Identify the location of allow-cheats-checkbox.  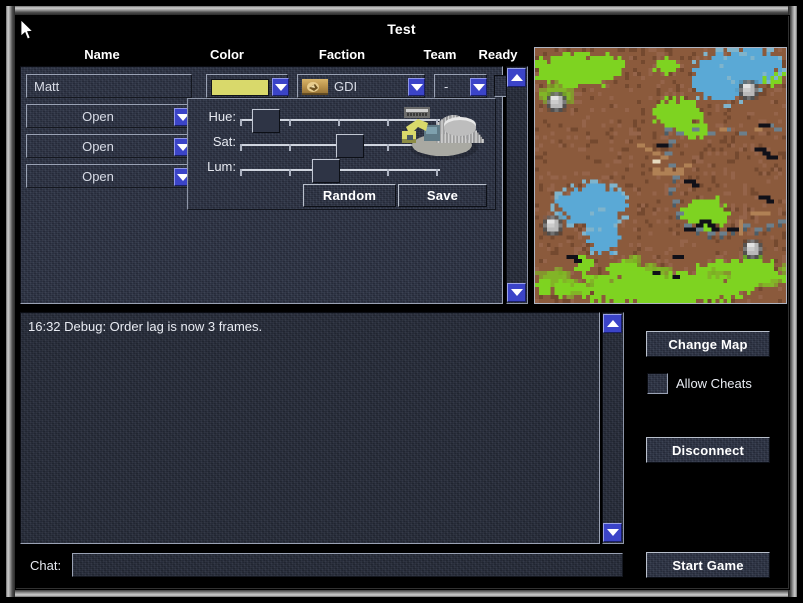
(657, 383).